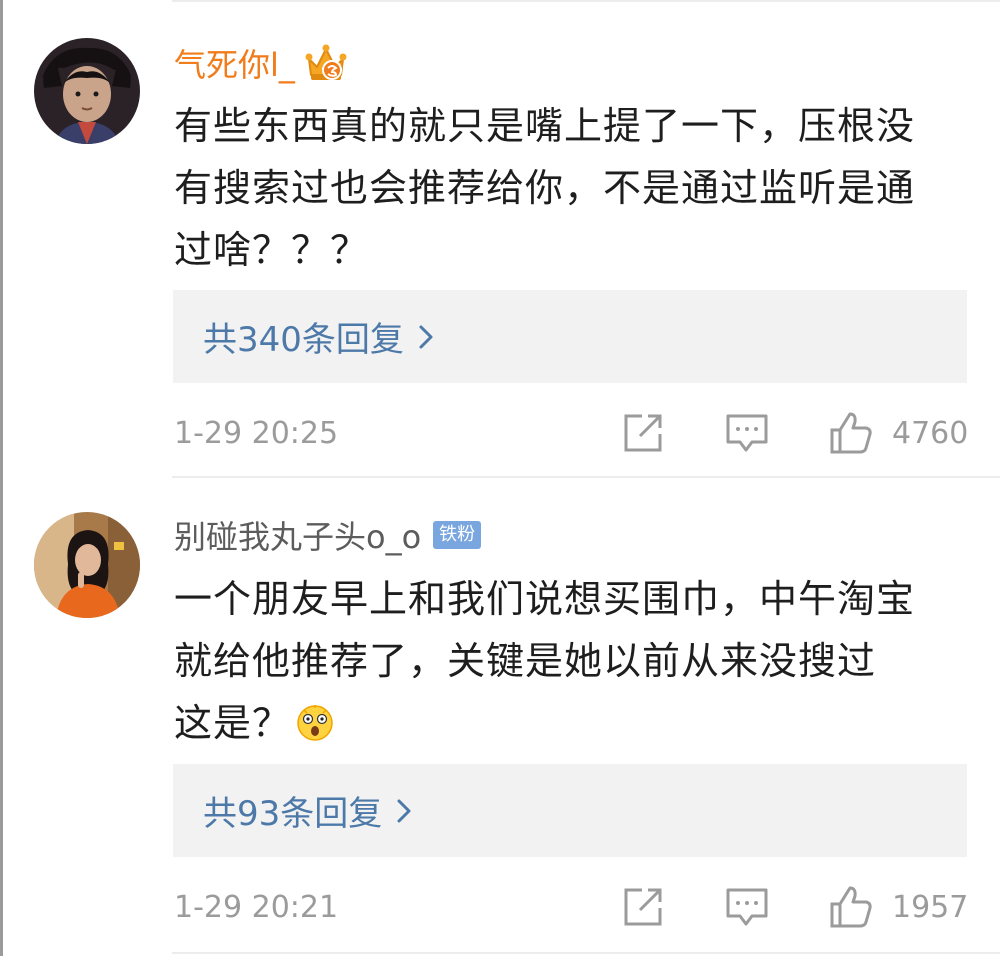 The width and height of the screenshot is (1000, 956). Describe the element at coordinates (326, 62) in the screenshot. I see `vip-crown-icon` at that location.